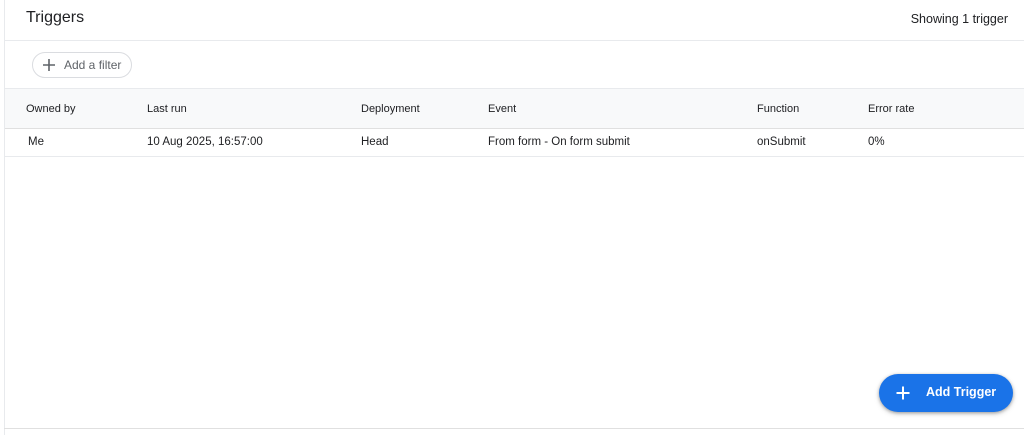 This screenshot has height=435, width=1024. I want to click on cell-function: onSubmit, so click(781, 142).